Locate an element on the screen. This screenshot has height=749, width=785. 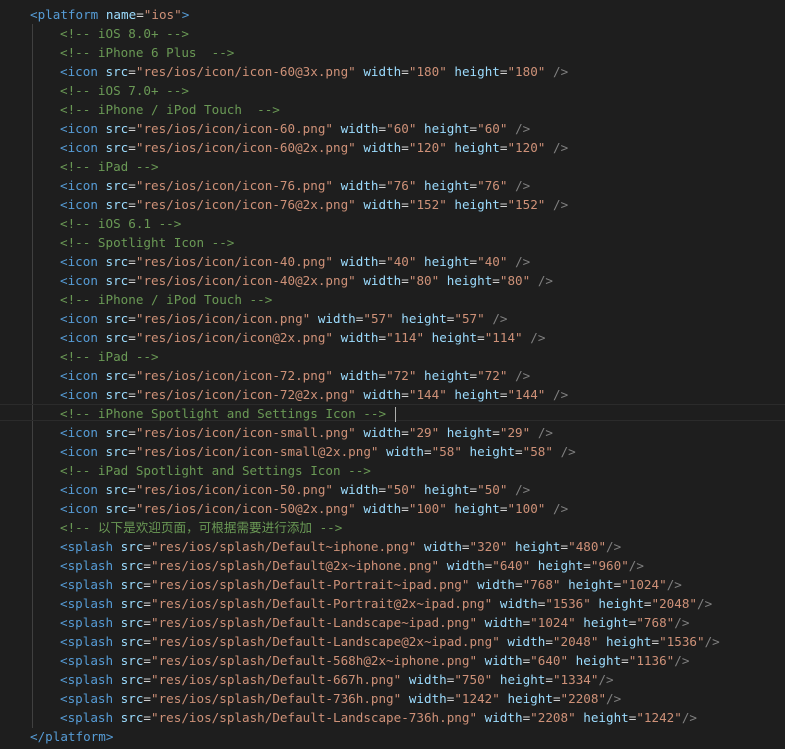
src-value: "res/ios/splash/Default~iphone.png" is located at coordinates (284, 546).